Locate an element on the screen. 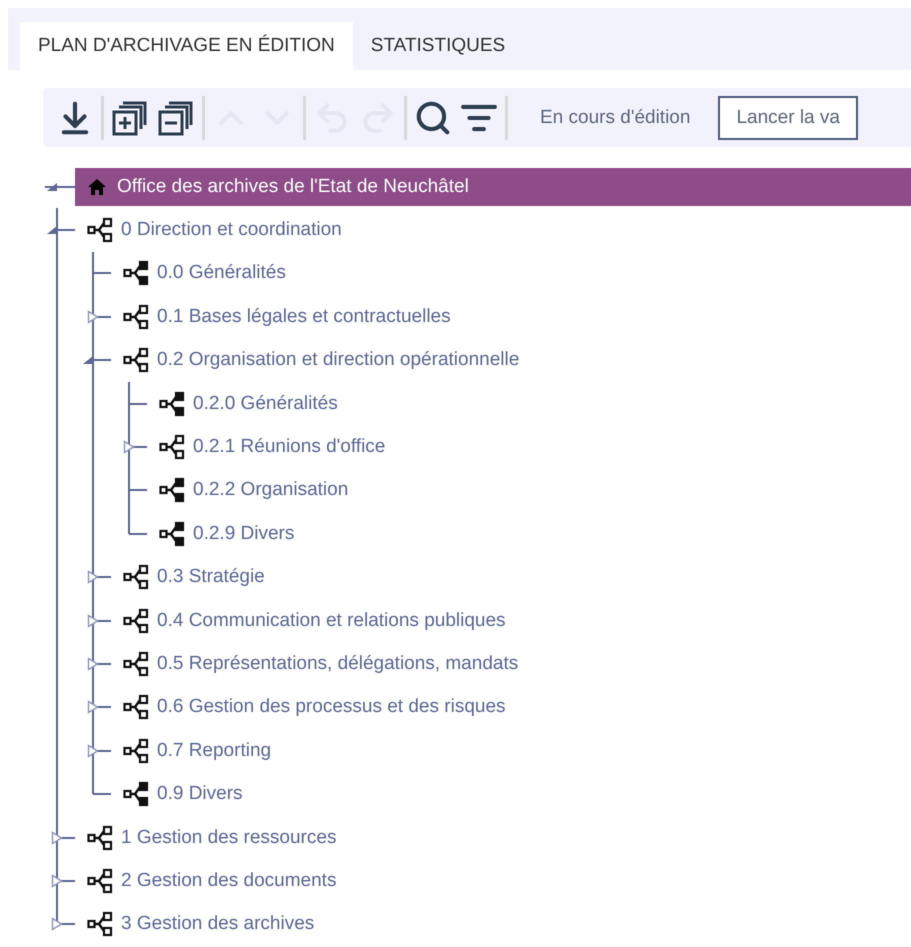 The height and width of the screenshot is (947, 911). tree-node-label: 3 Gestion des archives is located at coordinates (217, 924).